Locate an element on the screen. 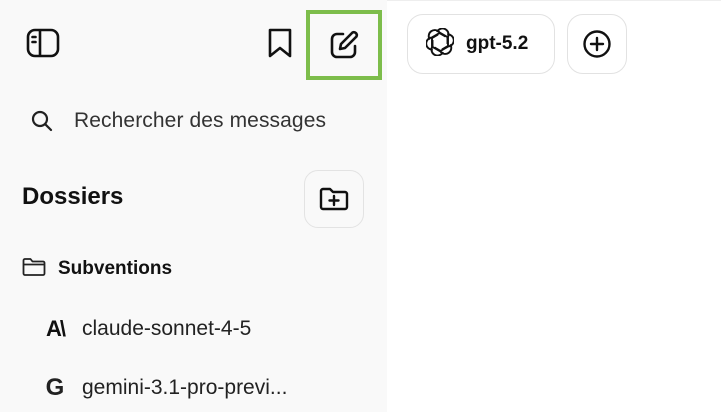 Image resolution: width=721 pixels, height=412 pixels. anthropic-logo-glyph: A\ is located at coordinates (56, 328).